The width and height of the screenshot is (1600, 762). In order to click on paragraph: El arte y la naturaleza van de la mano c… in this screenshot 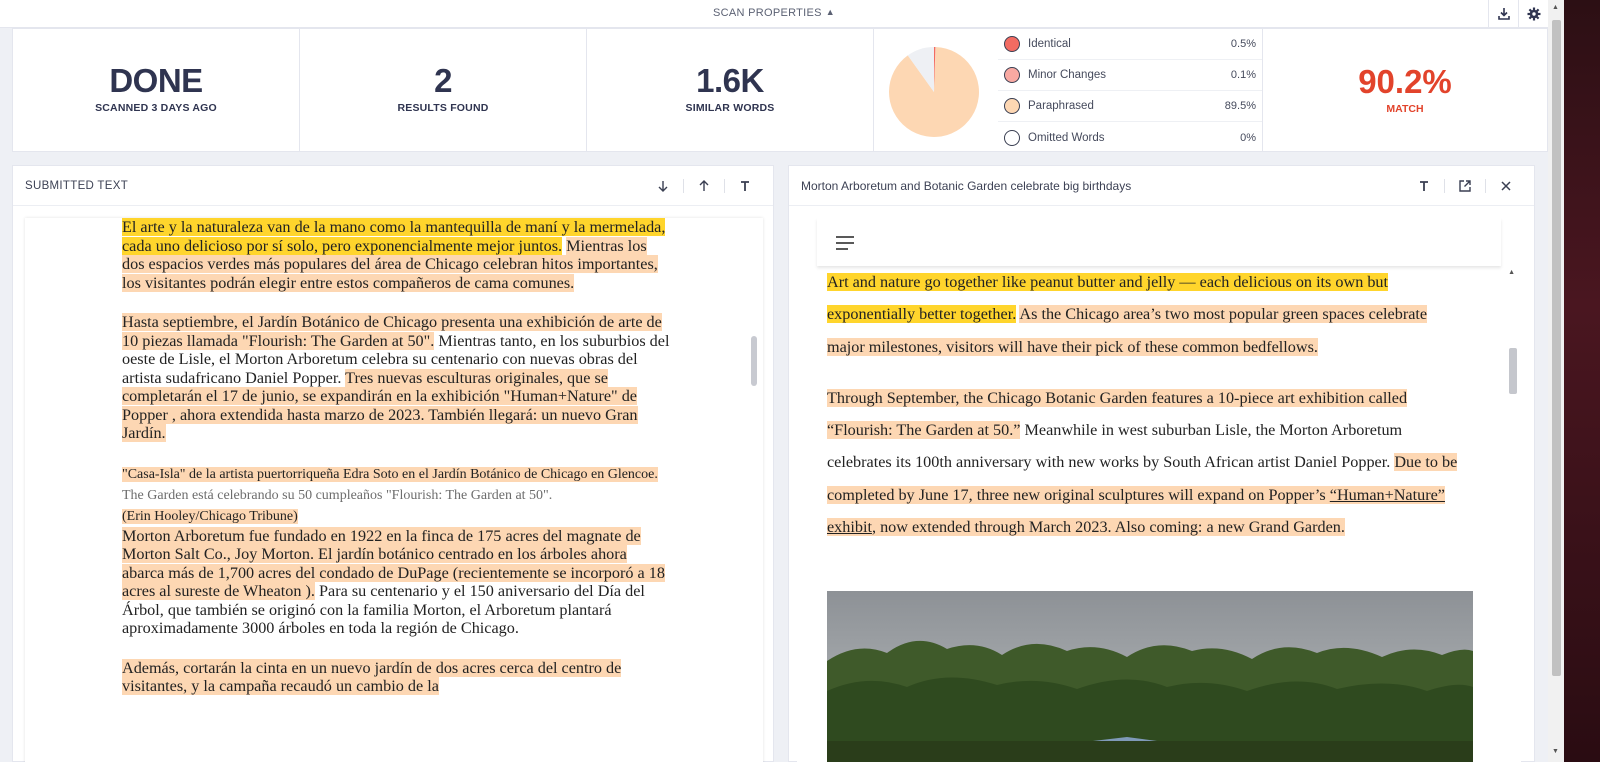, I will do `click(396, 255)`.